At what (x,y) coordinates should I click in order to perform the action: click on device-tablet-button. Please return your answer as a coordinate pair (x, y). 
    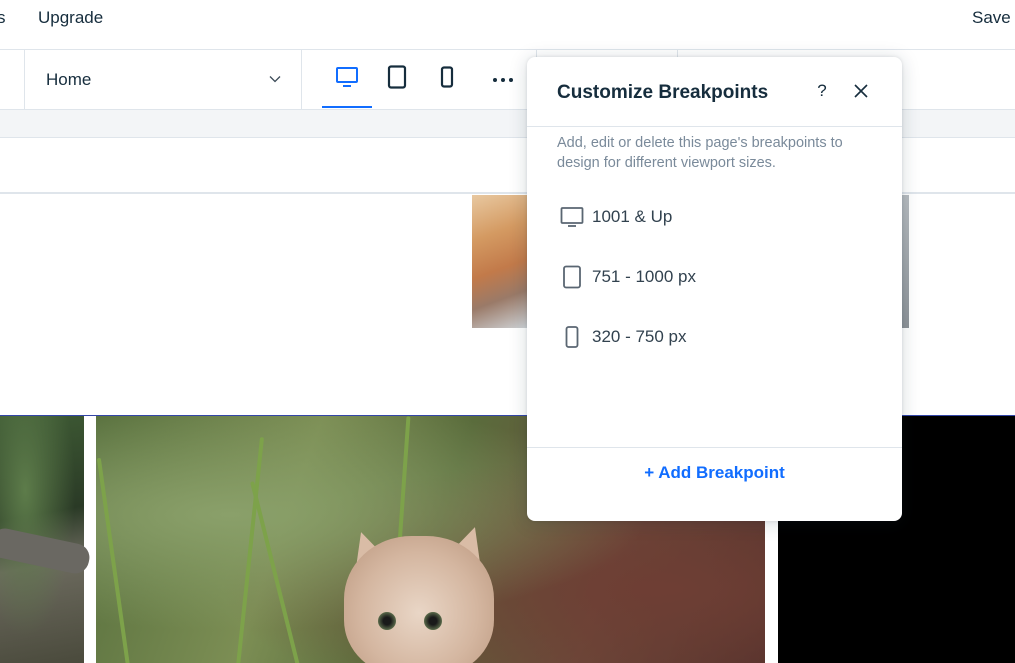
    Looking at the image, I should click on (397, 79).